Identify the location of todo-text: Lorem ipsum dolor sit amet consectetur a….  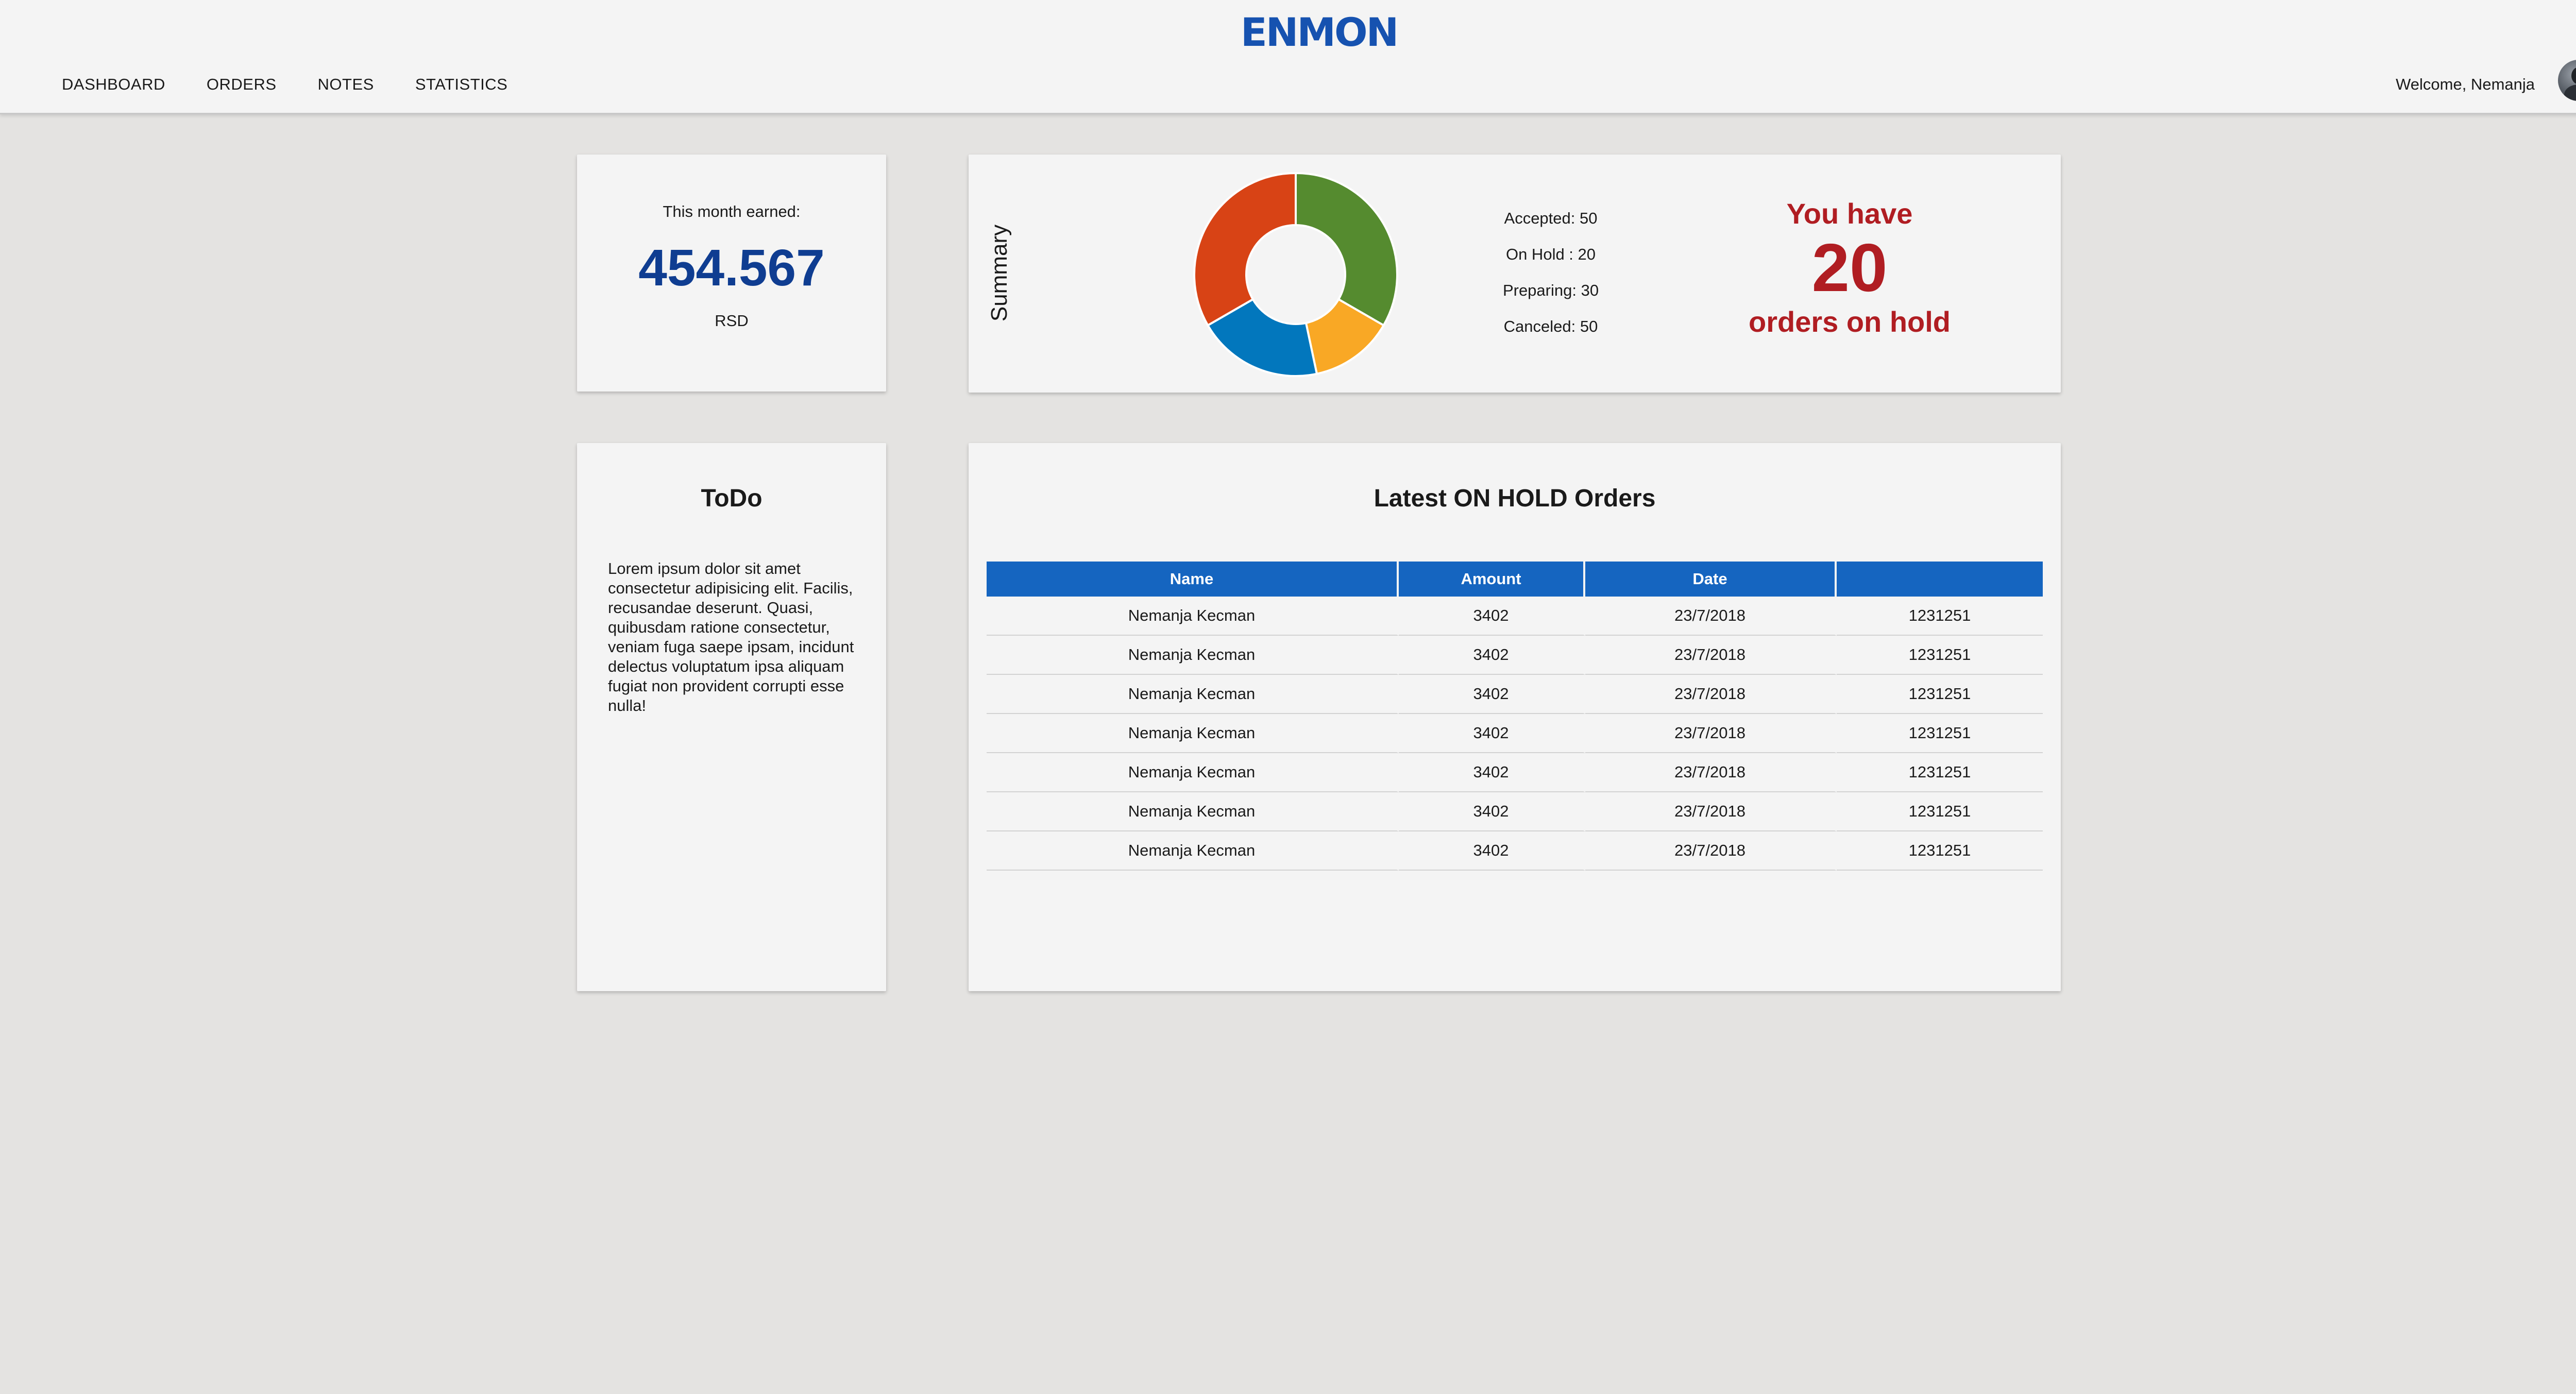
(731, 637).